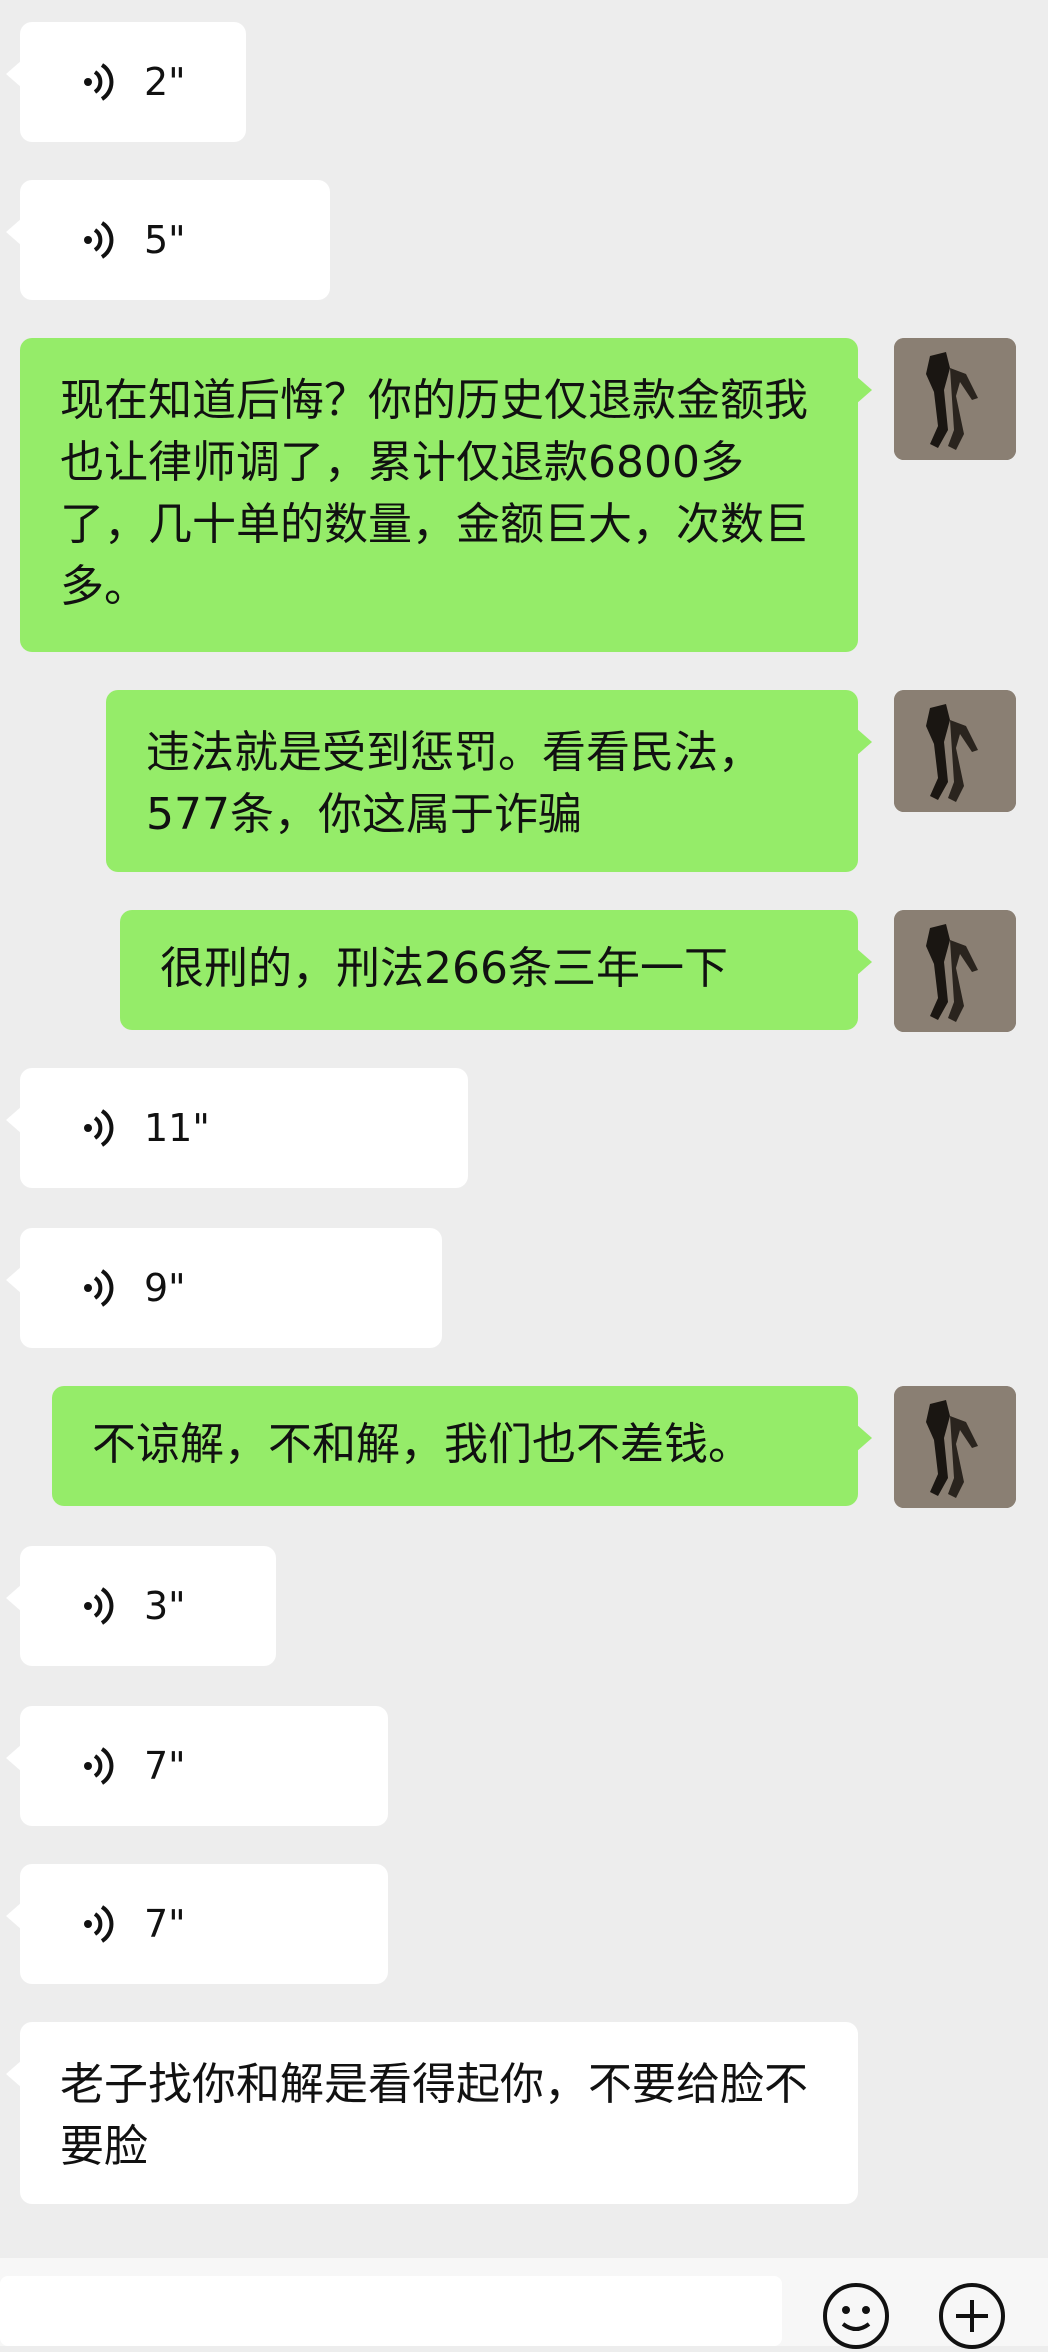  I want to click on input-bar, so click(524, 2303).